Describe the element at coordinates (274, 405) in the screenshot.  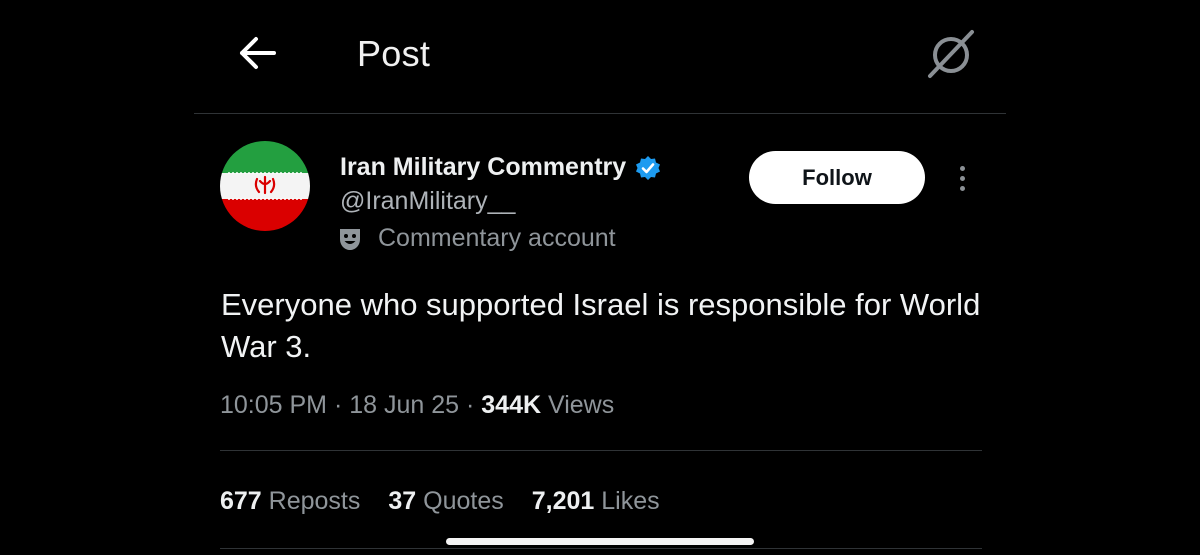
I see `post-time: 10:05 PM` at that location.